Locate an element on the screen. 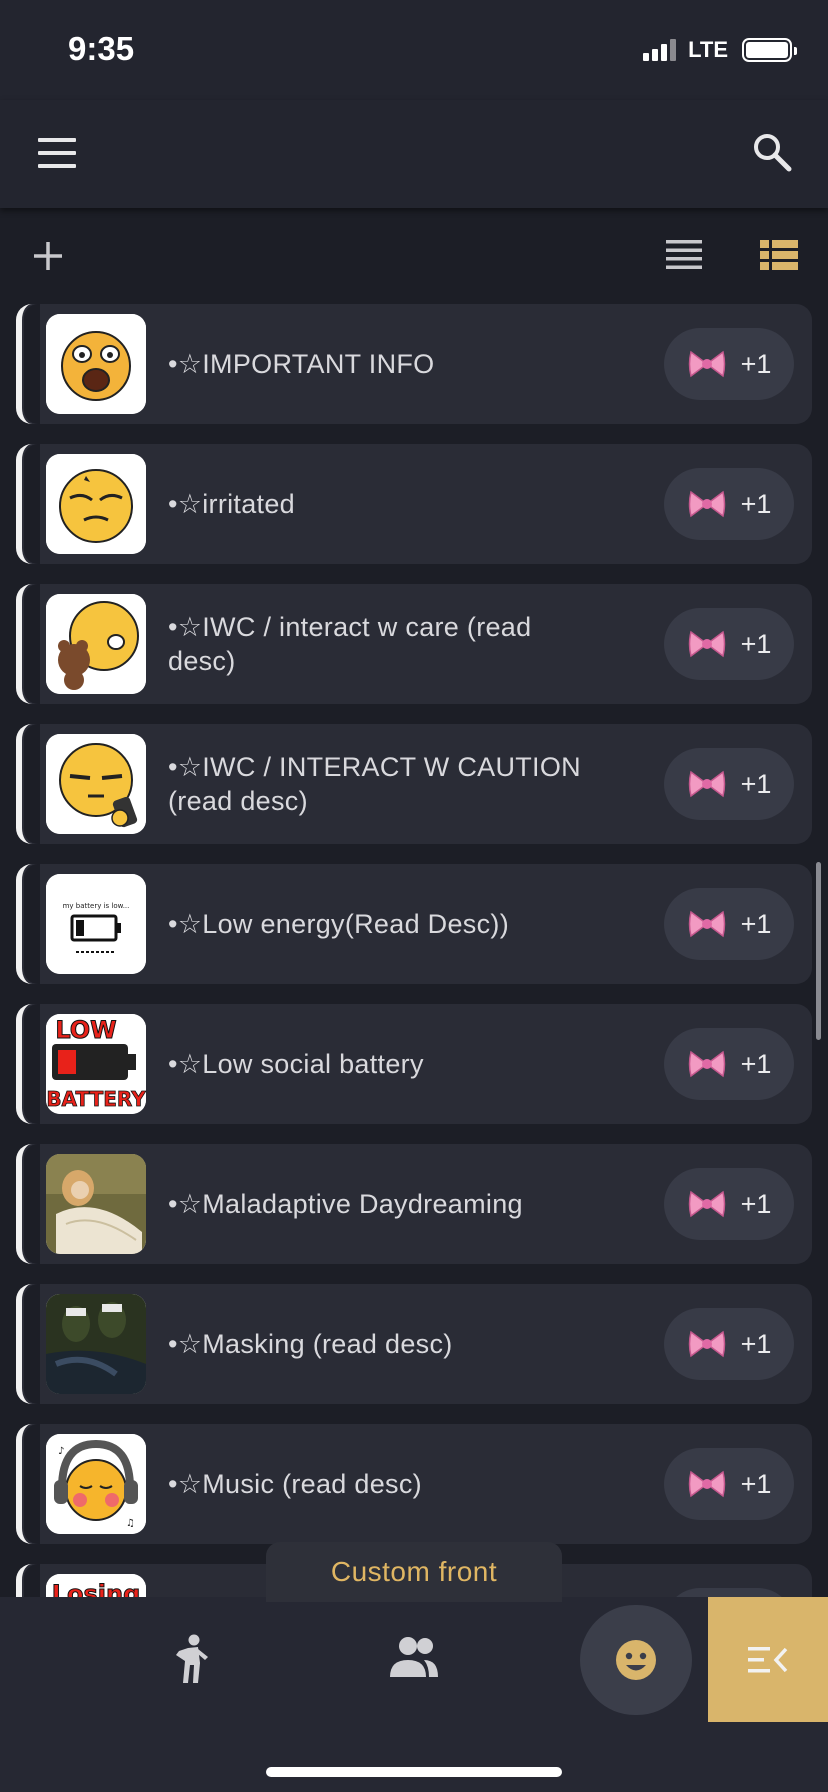  bottom-nav is located at coordinates (414, 1694).